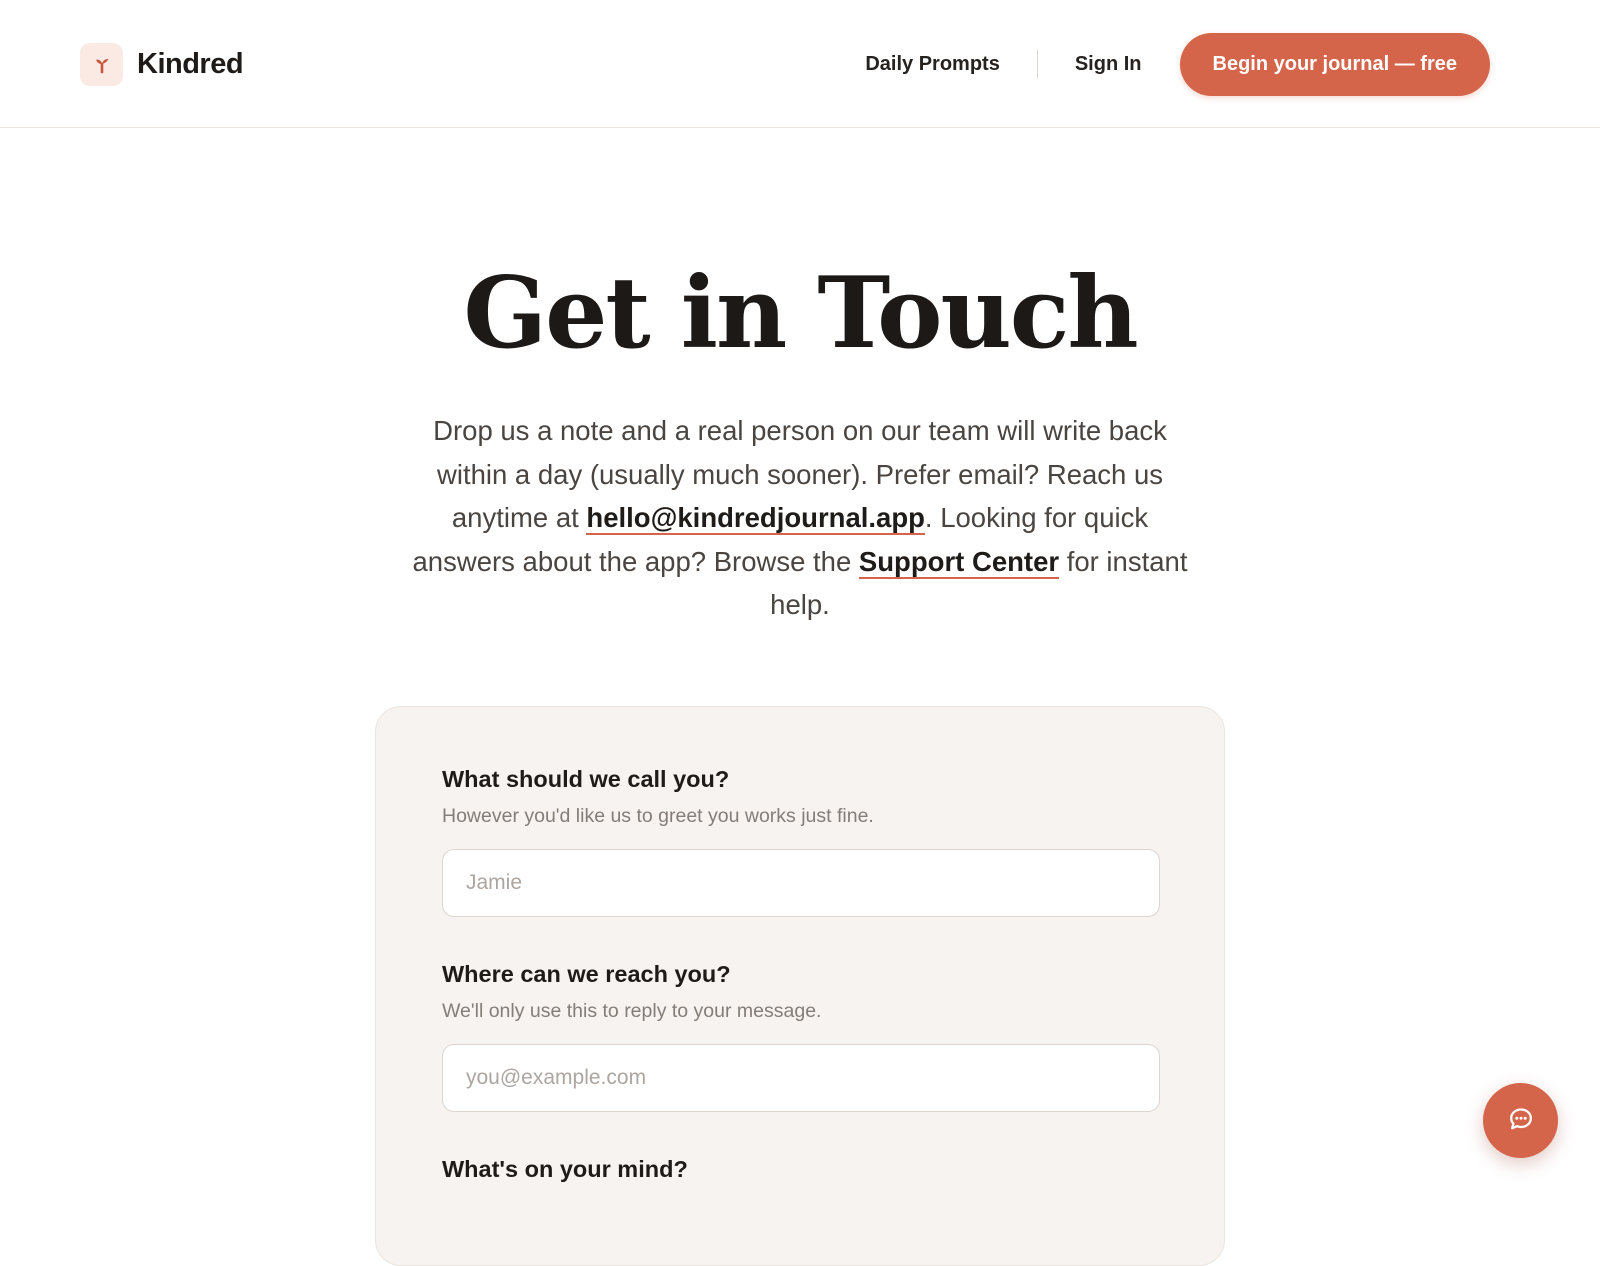 The width and height of the screenshot is (1600, 1266). I want to click on chat-bubble-icon, so click(1521, 1120).